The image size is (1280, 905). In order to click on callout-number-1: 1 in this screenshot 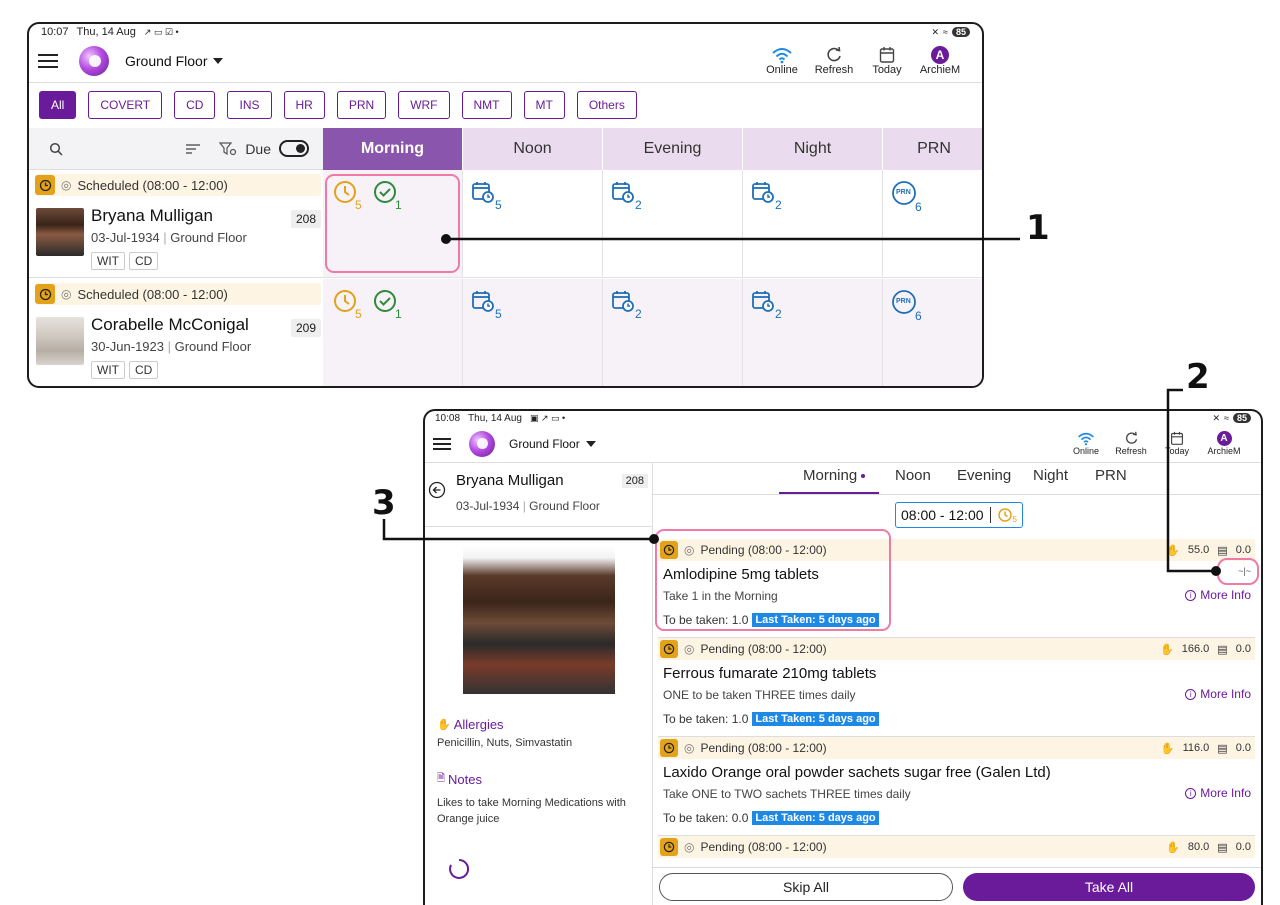, I will do `click(1038, 228)`.